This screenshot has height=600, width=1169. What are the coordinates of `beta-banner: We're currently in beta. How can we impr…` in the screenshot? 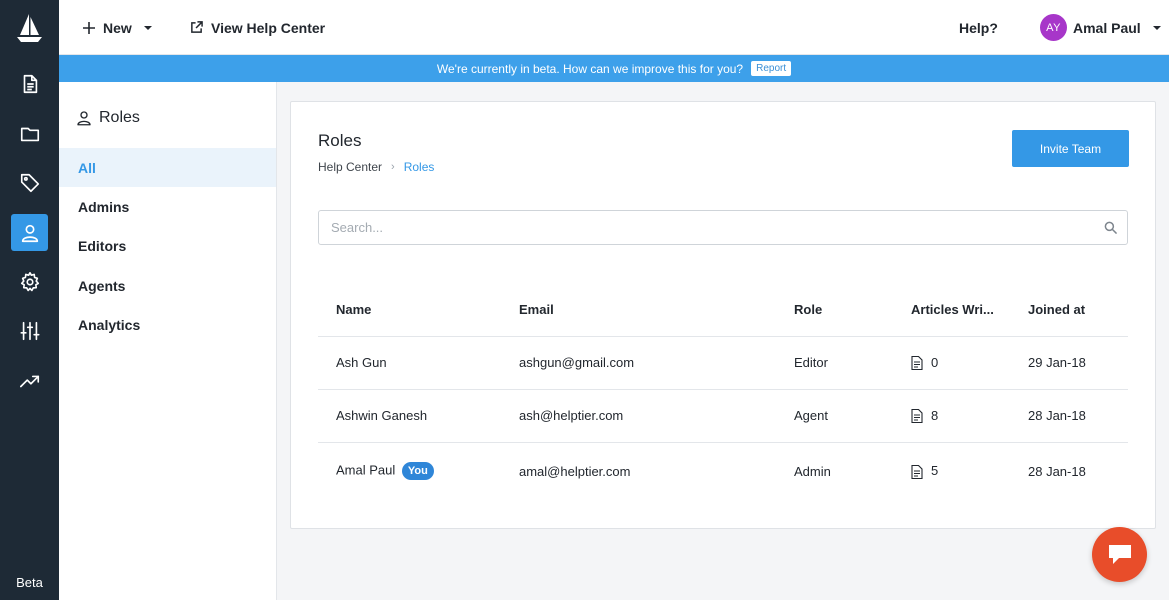 It's located at (614, 68).